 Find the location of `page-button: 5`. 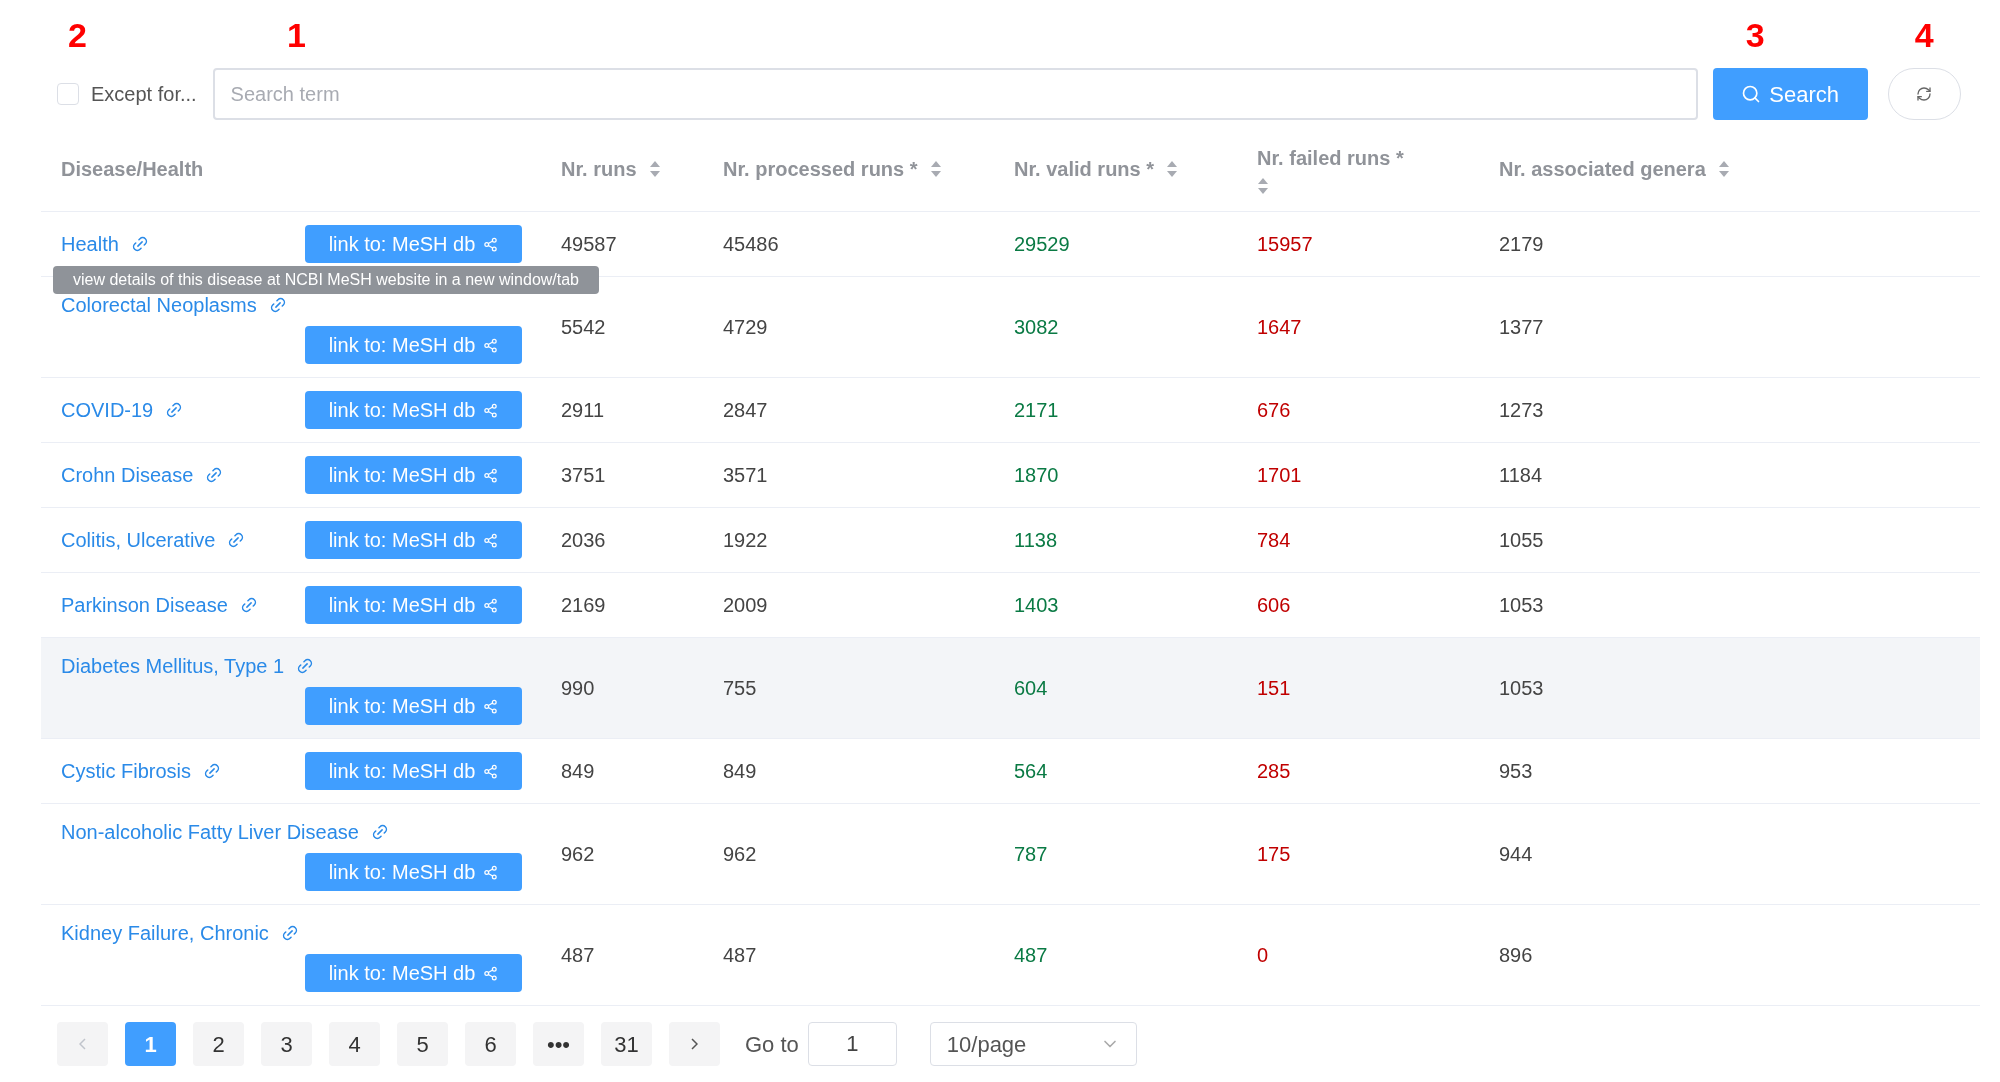

page-button: 5 is located at coordinates (422, 1044).